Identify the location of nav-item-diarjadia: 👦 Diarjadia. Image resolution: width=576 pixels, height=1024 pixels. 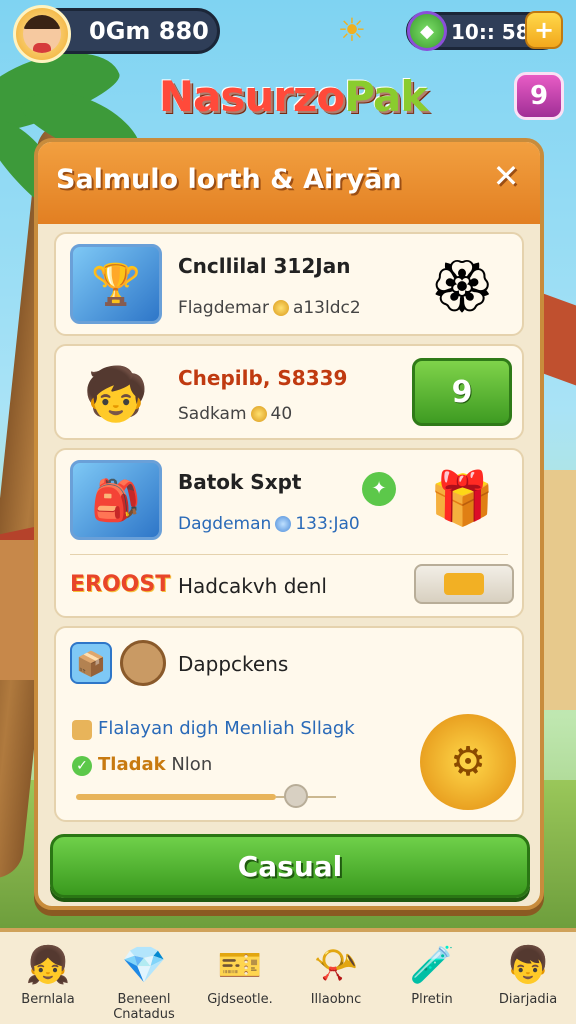
(528, 978).